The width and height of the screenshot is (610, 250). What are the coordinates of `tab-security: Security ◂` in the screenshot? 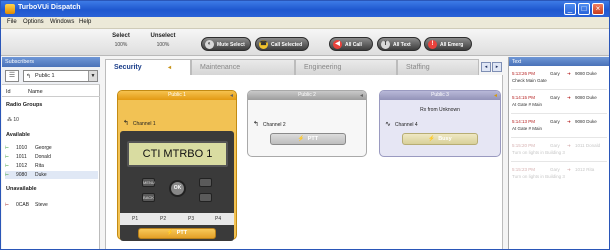 It's located at (148, 67).